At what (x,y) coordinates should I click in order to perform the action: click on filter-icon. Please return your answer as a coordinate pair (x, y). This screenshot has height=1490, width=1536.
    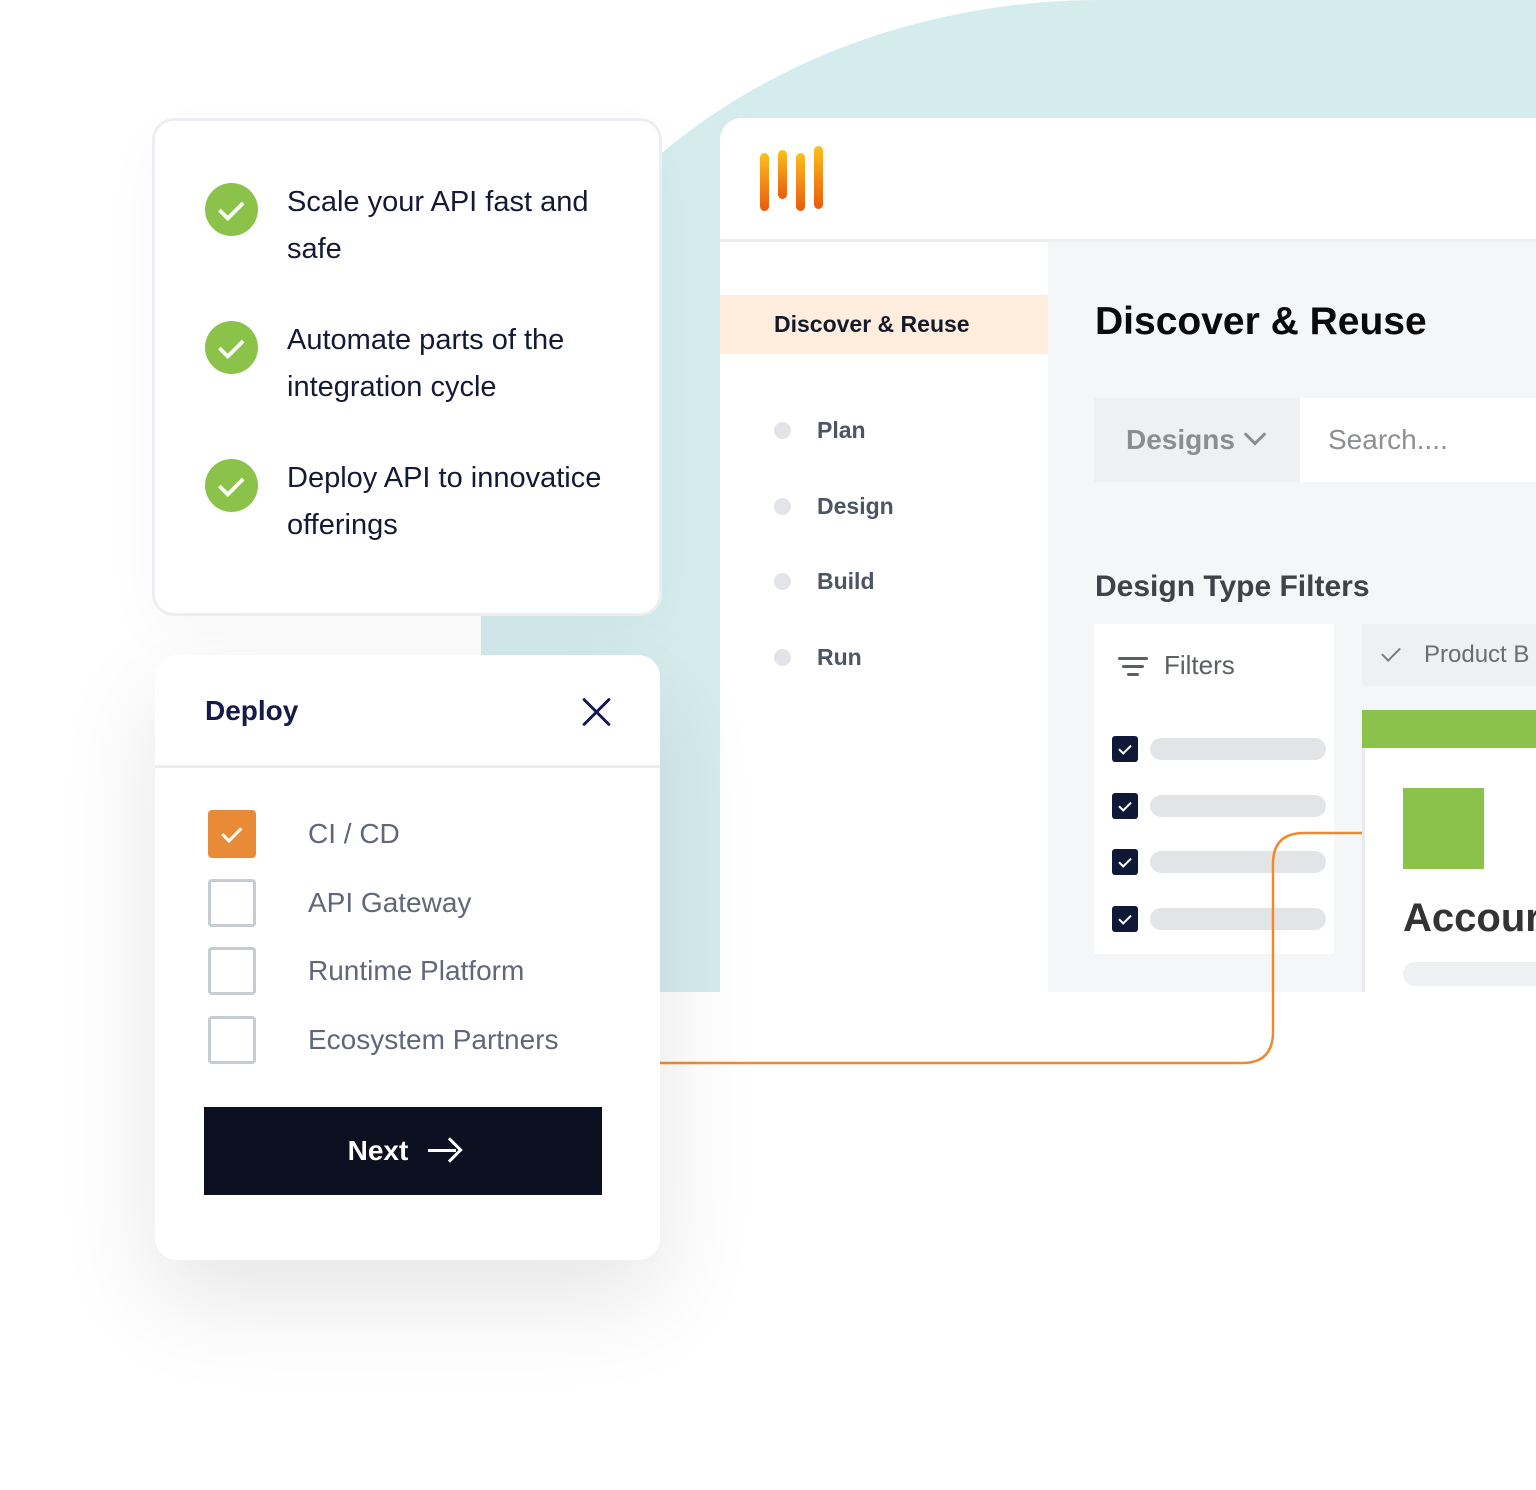
    Looking at the image, I should click on (1133, 666).